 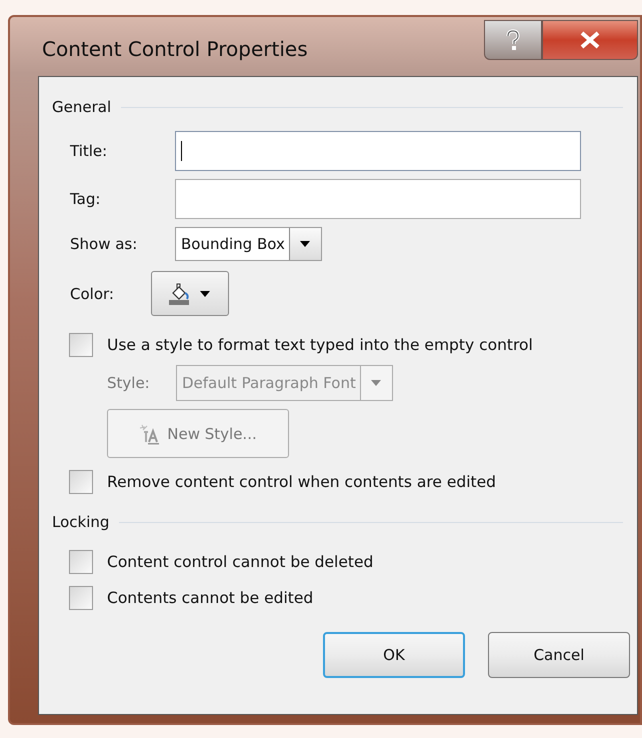 I want to click on checkbox-label: Content control cannot be deleted, so click(x=240, y=562).